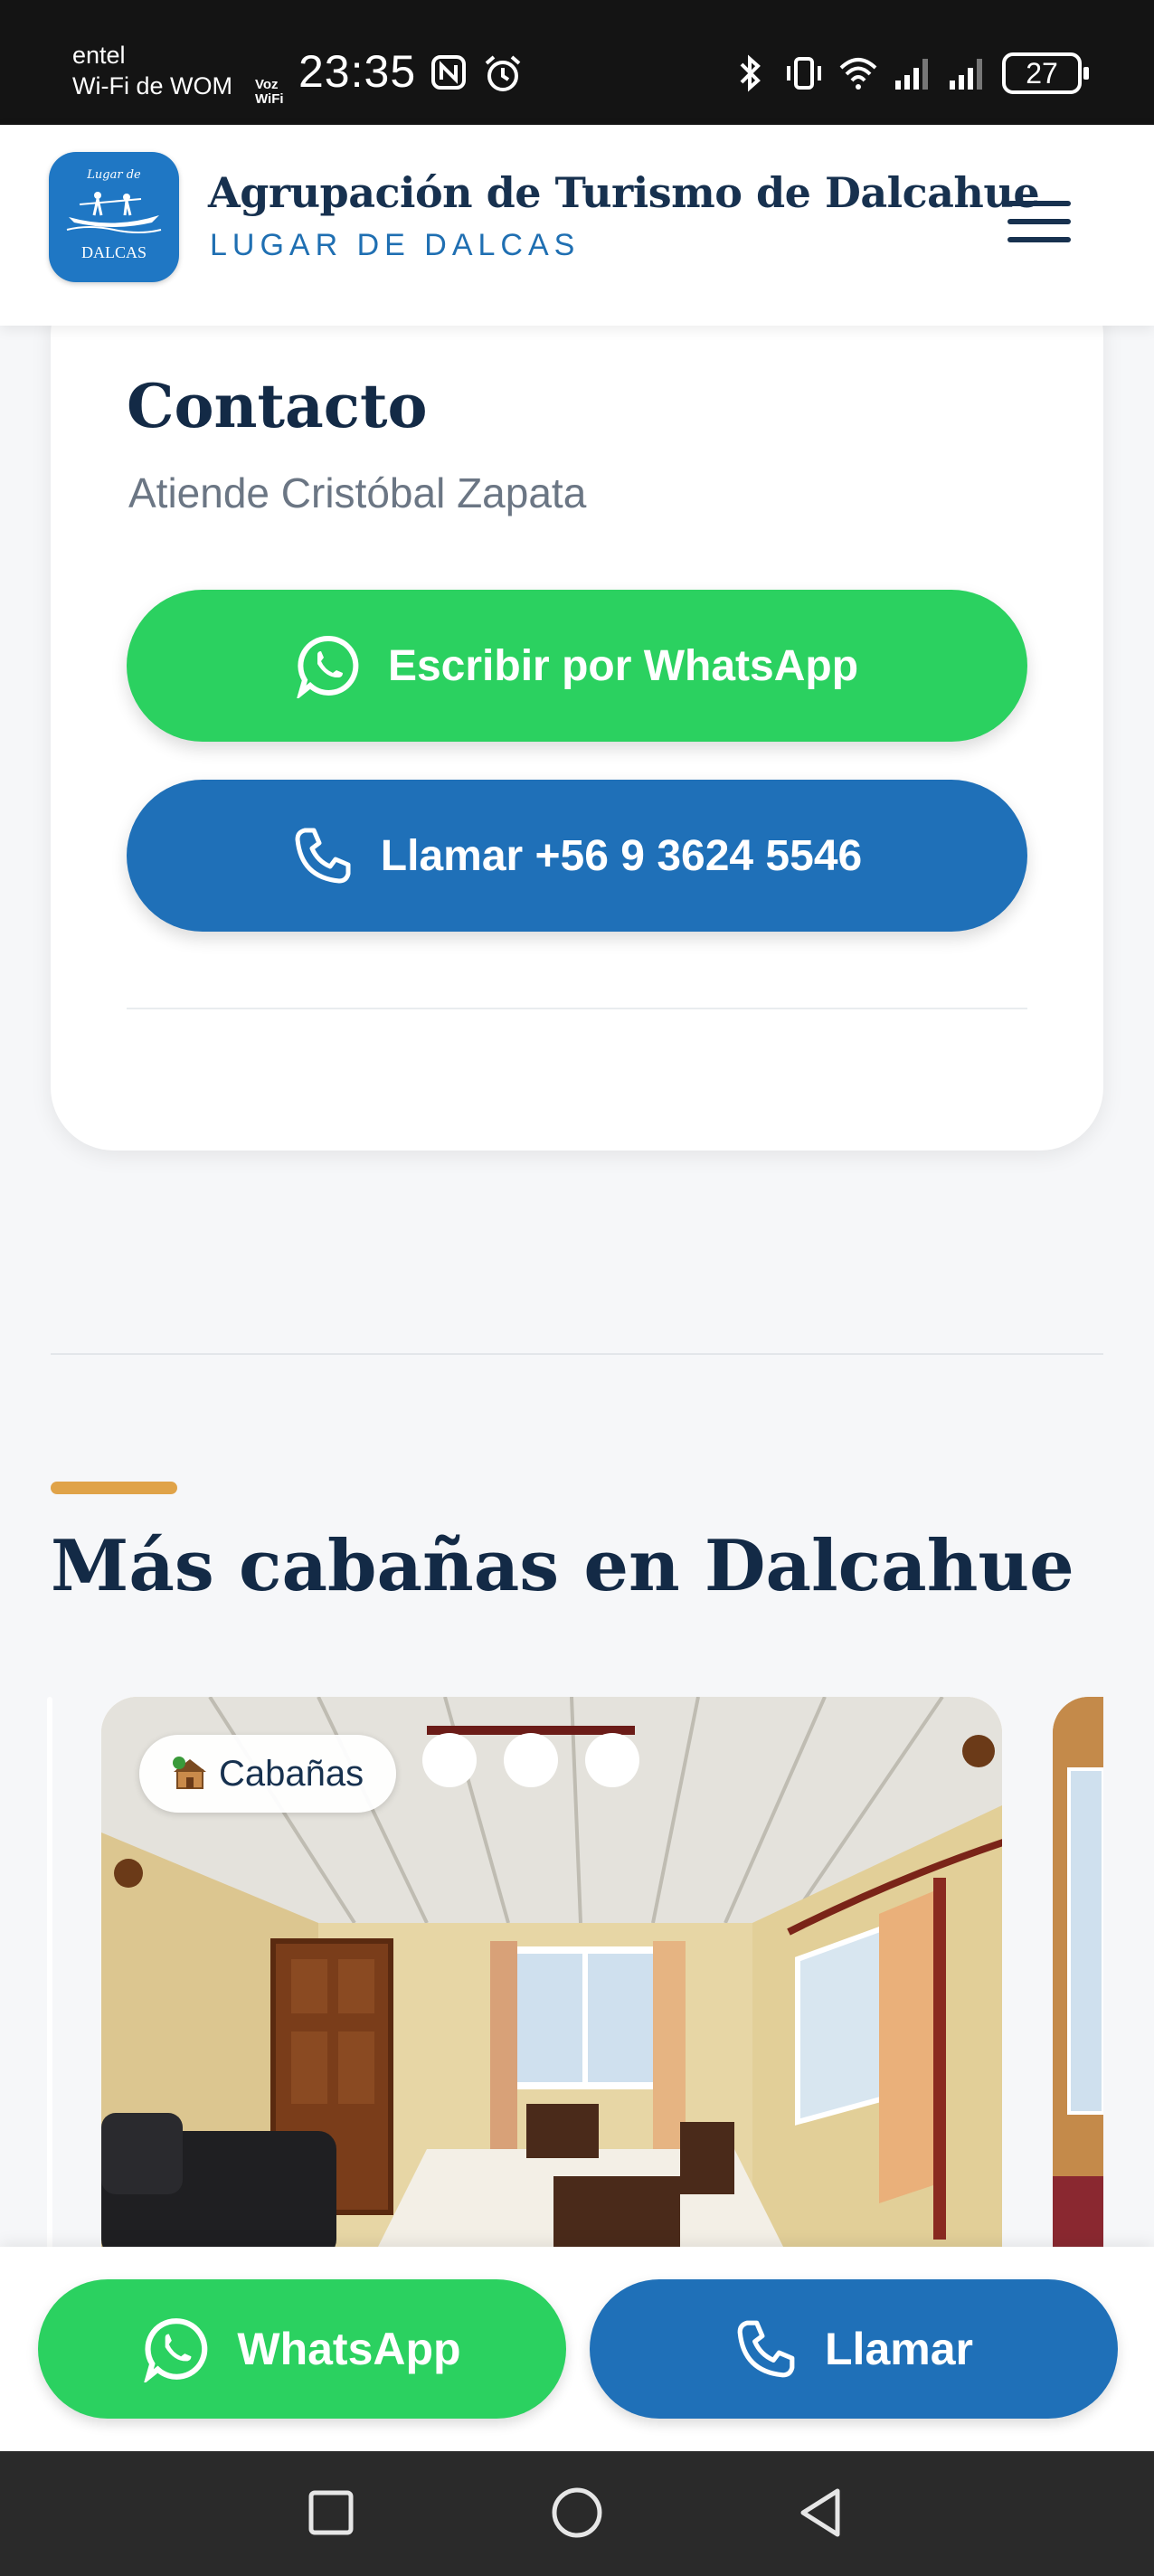  What do you see at coordinates (621, 856) in the screenshot?
I see `call-button-label: Llamar +56 9 3624 5546` at bounding box center [621, 856].